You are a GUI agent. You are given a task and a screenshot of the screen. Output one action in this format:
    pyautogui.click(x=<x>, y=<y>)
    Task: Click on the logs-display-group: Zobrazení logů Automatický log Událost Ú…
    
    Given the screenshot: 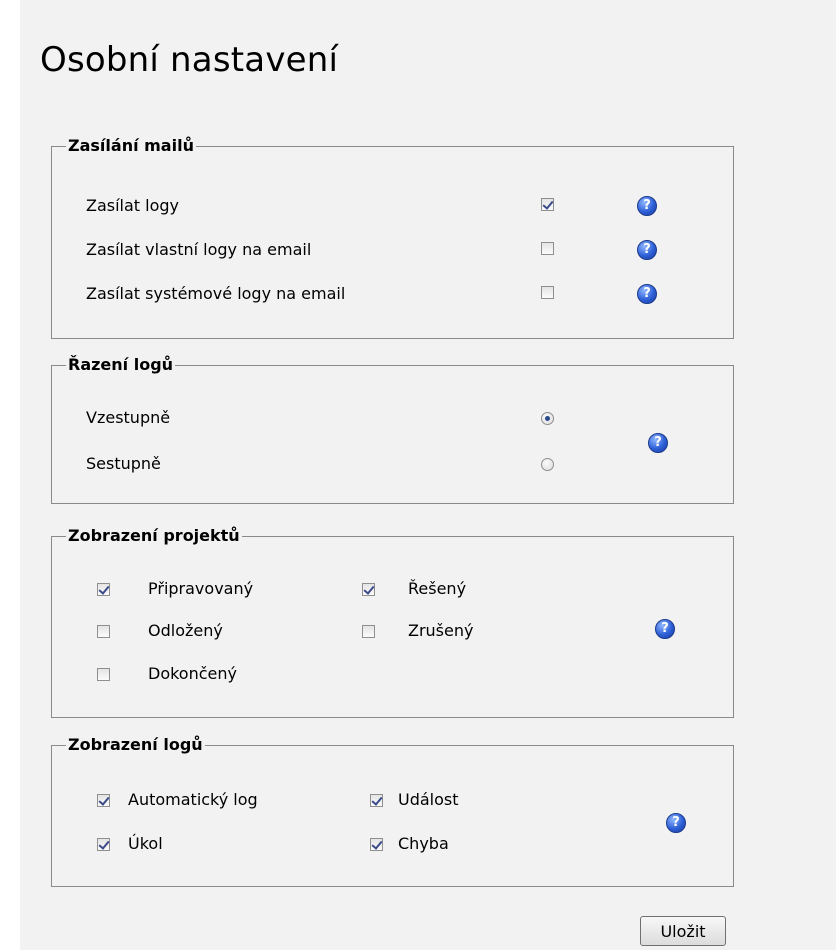 What is the action you would take?
    pyautogui.click(x=392, y=811)
    